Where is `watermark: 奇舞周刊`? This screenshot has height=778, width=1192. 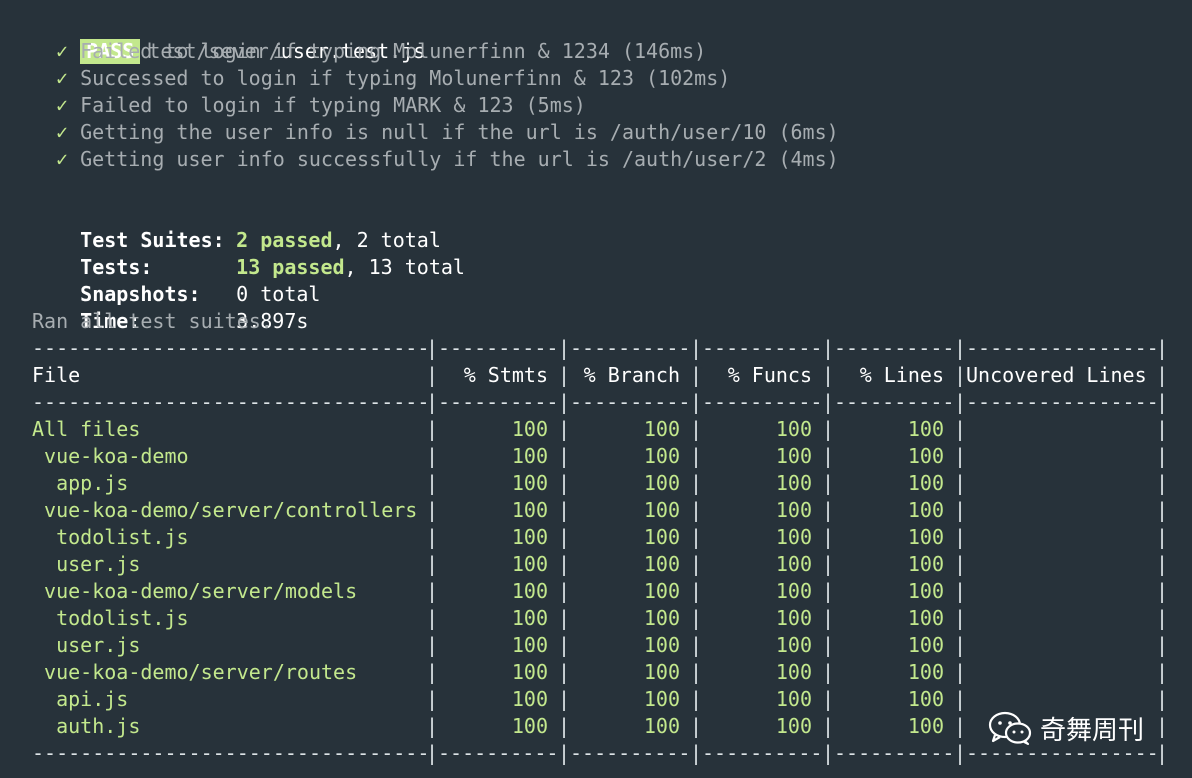
watermark: 奇舞周刊 is located at coordinates (1066, 728).